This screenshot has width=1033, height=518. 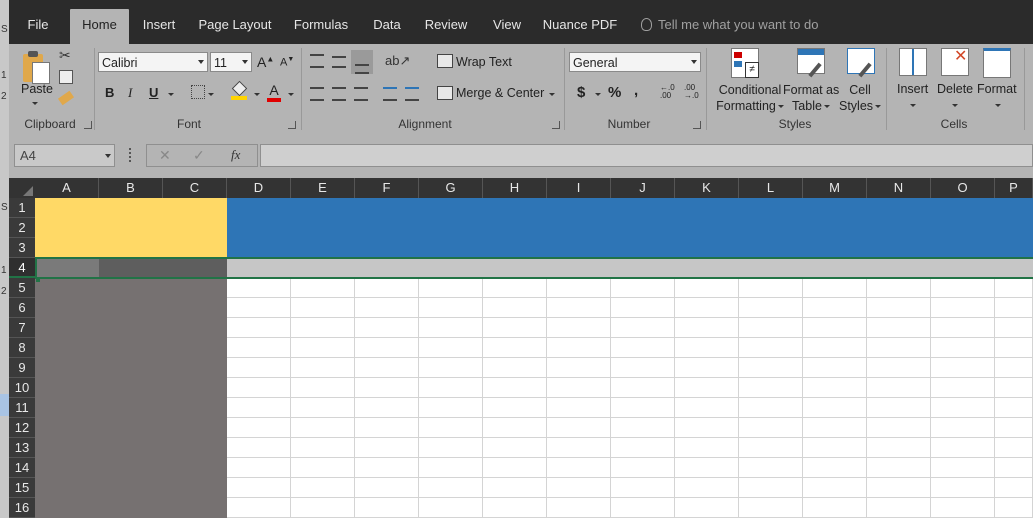 I want to click on merge-dropdown-icon, so click(x=552, y=94).